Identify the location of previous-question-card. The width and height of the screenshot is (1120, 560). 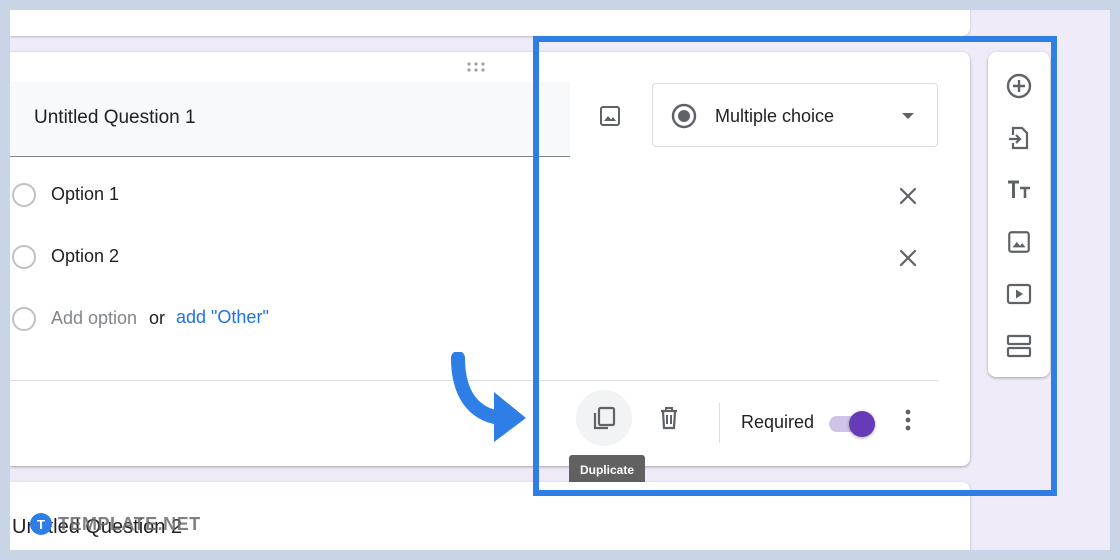
(490, 23).